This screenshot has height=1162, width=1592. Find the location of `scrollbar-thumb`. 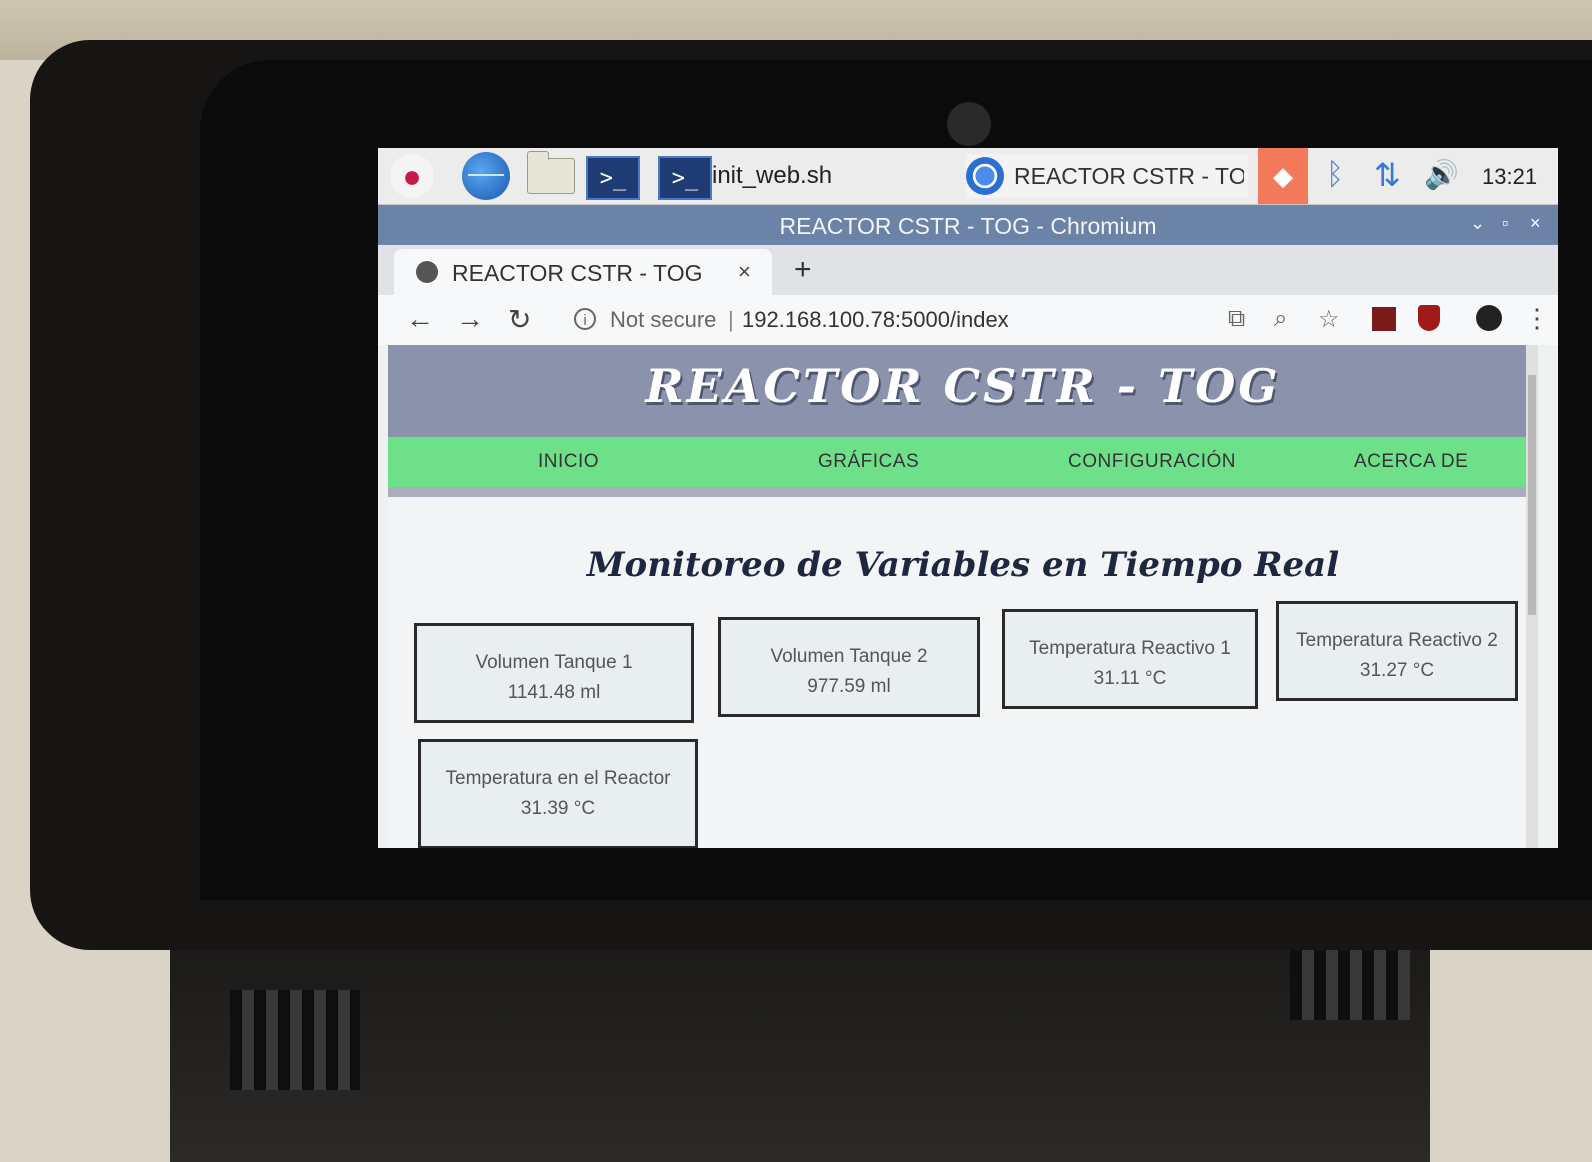

scrollbar-thumb is located at coordinates (1532, 495).